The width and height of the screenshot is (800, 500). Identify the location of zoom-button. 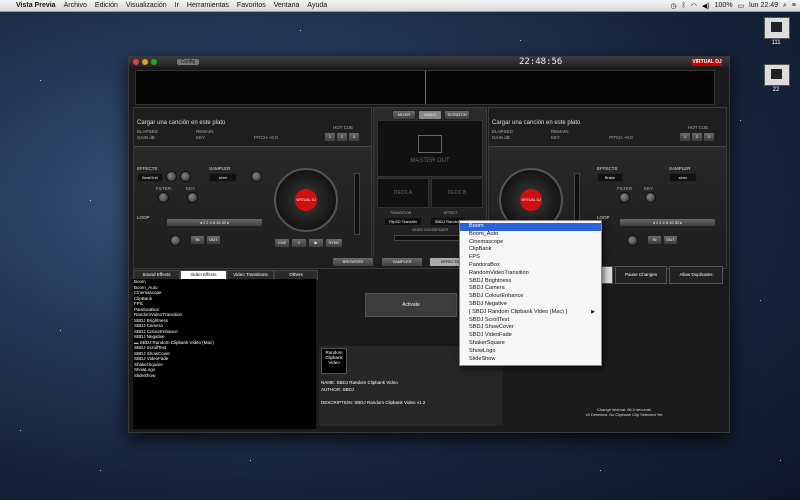
(154, 62).